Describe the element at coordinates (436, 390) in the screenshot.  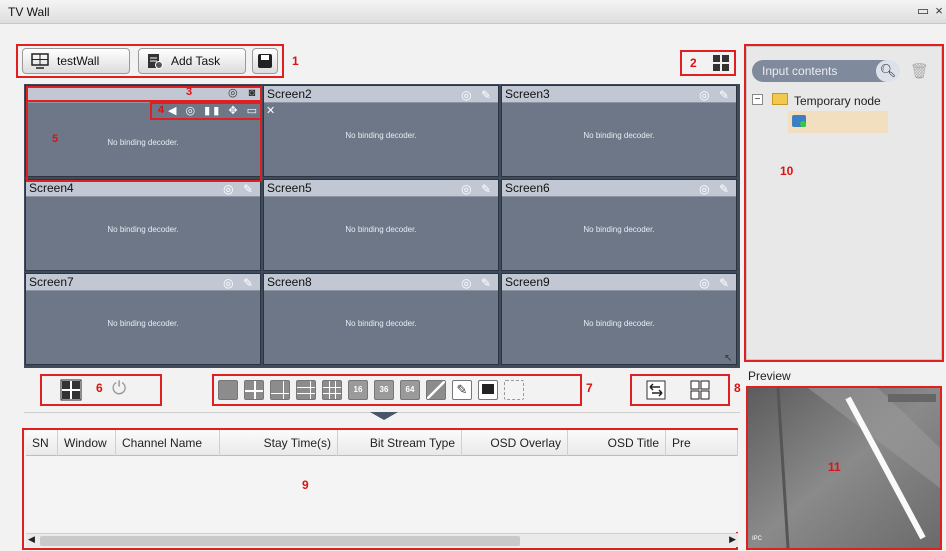
I see `custom-layout-button` at that location.